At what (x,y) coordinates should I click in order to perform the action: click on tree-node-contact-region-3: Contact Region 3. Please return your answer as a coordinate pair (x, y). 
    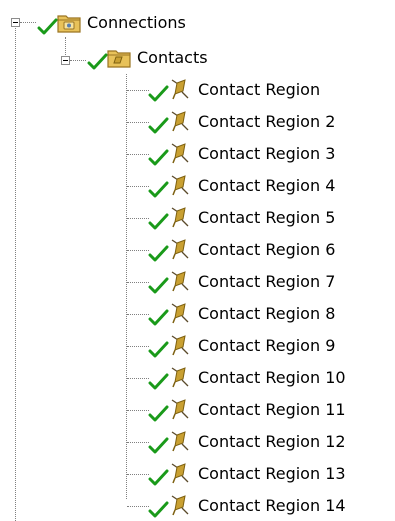
    Looking at the image, I should click on (241, 154).